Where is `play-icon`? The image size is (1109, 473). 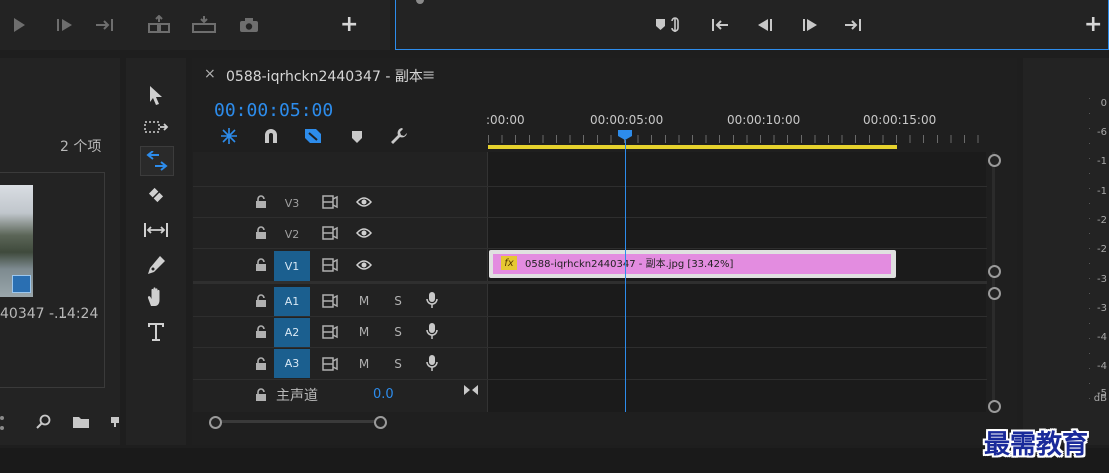
play-icon is located at coordinates (19, 25).